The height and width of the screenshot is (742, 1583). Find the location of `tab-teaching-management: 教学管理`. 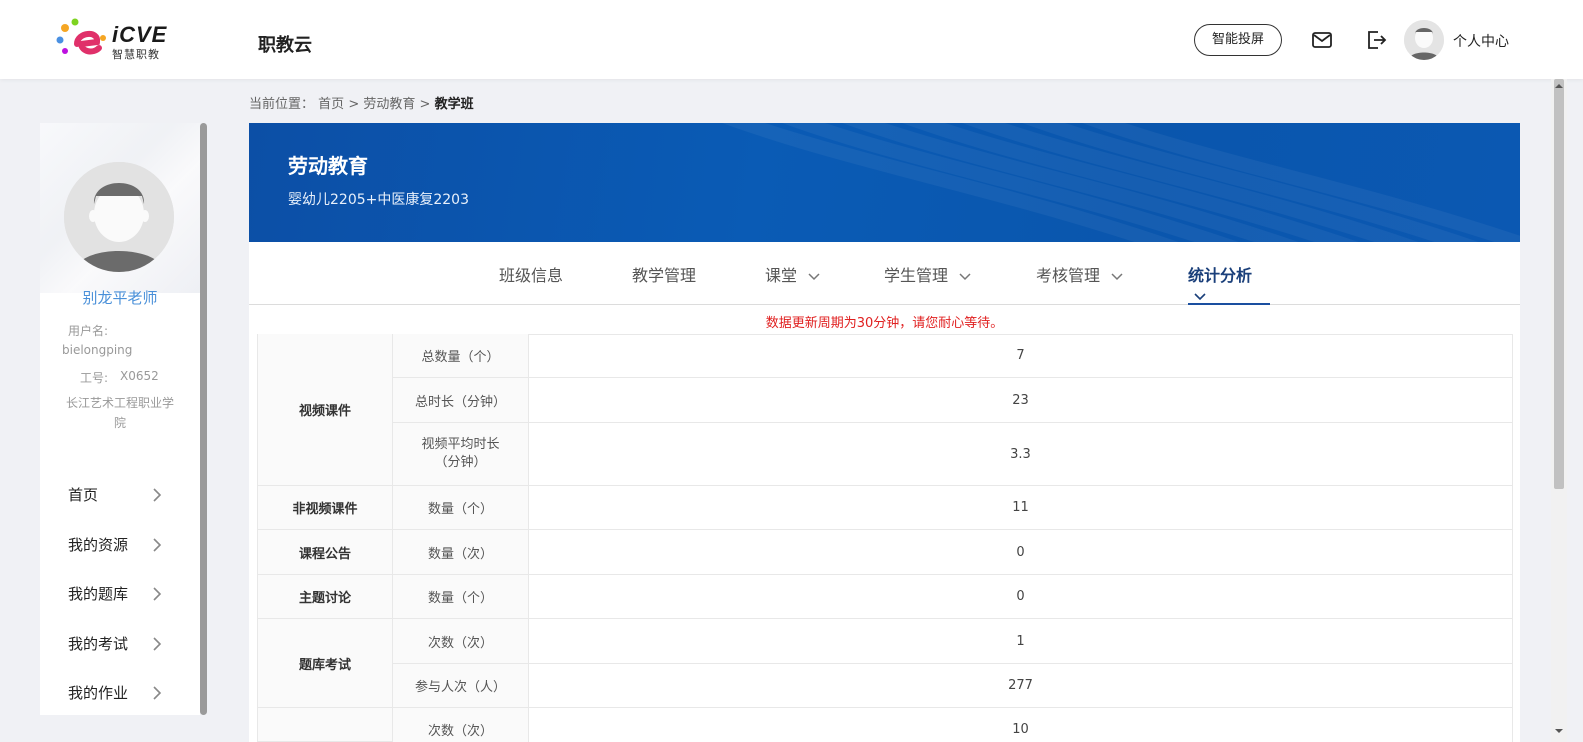

tab-teaching-management: 教学管理 is located at coordinates (664, 283).